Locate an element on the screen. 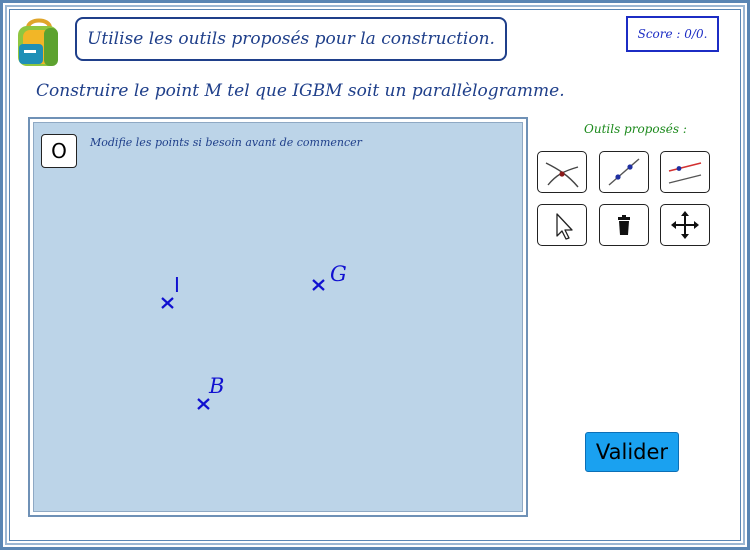 Image resolution: width=750 pixels, height=550 pixels. parallel-tool-button is located at coordinates (685, 172).